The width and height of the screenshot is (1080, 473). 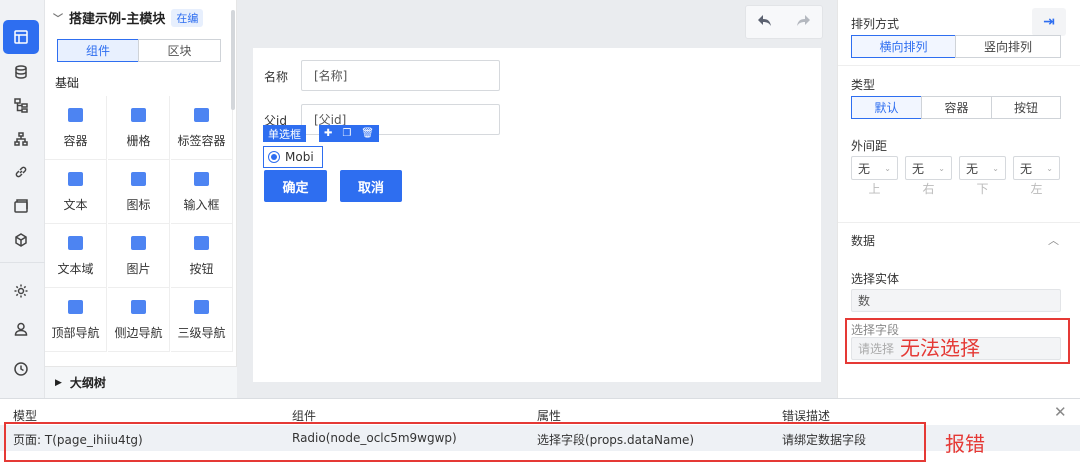 I want to click on component-item: 文本, so click(x=76, y=192).